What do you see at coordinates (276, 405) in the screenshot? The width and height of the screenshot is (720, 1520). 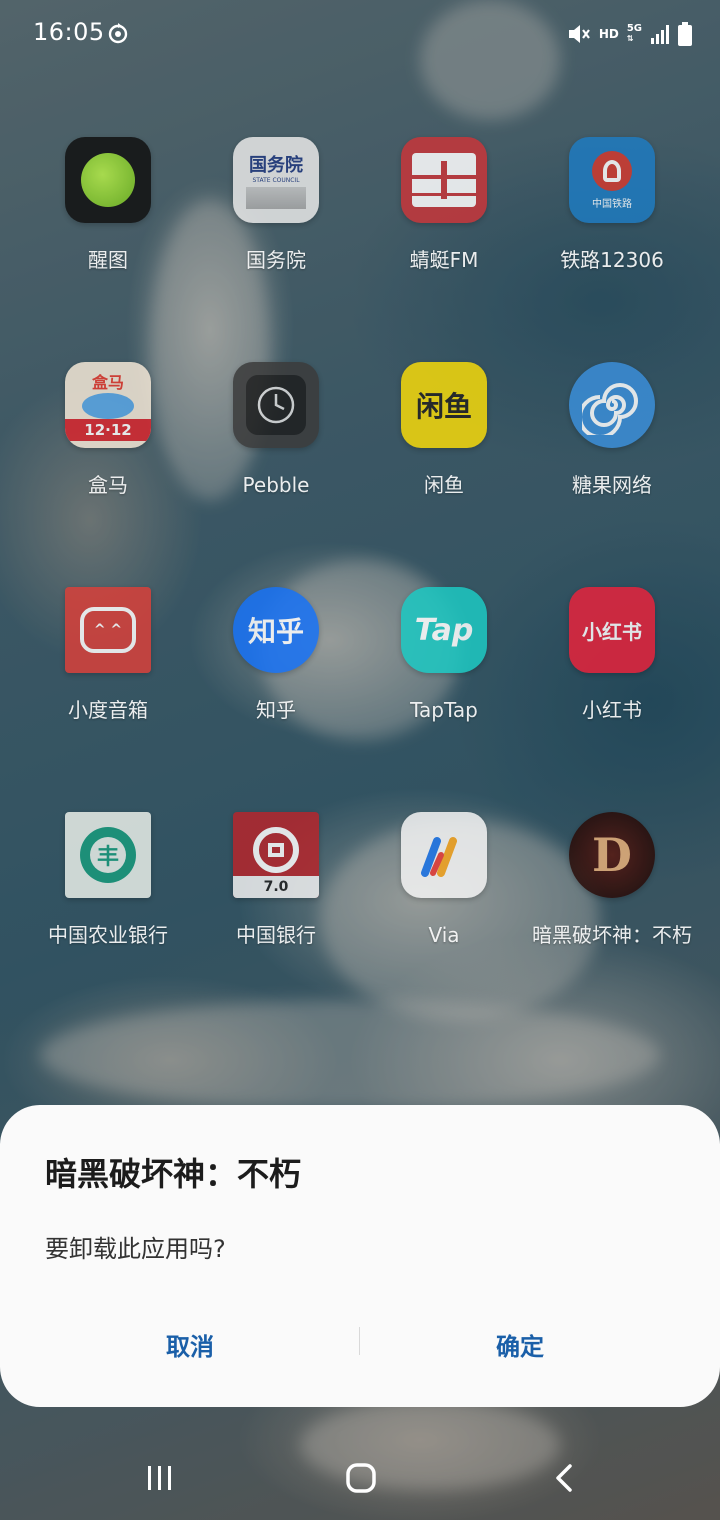 I see `pebble-clock-icon` at bounding box center [276, 405].